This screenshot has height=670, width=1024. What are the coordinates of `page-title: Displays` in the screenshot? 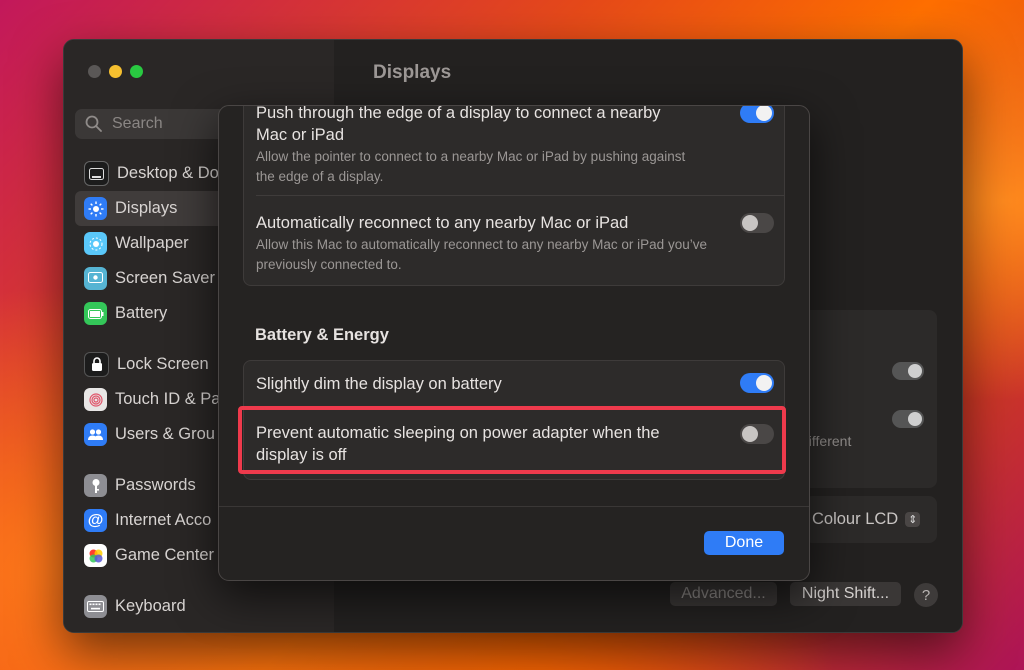 It's located at (412, 72).